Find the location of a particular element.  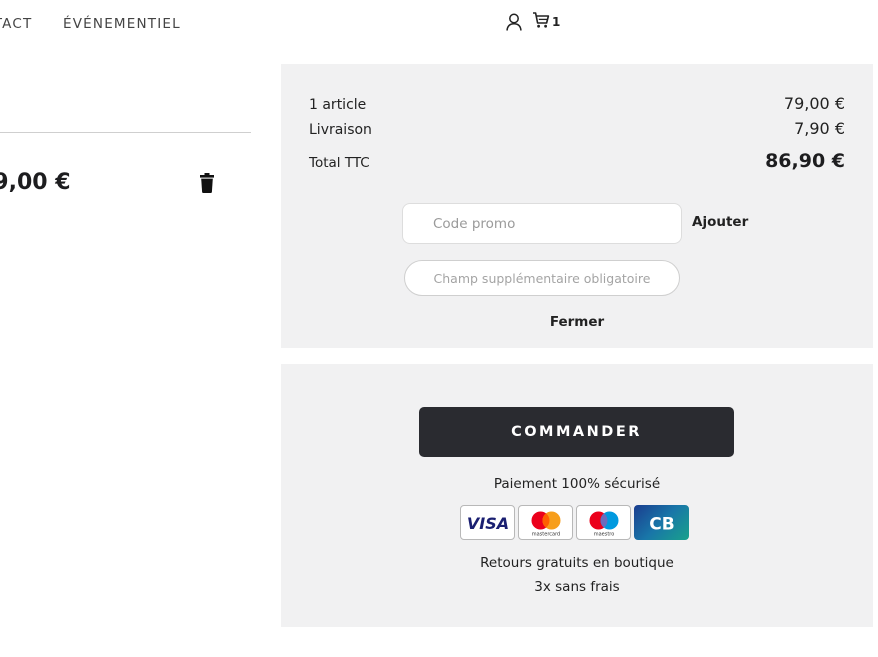

required-extra-field is located at coordinates (542, 278).